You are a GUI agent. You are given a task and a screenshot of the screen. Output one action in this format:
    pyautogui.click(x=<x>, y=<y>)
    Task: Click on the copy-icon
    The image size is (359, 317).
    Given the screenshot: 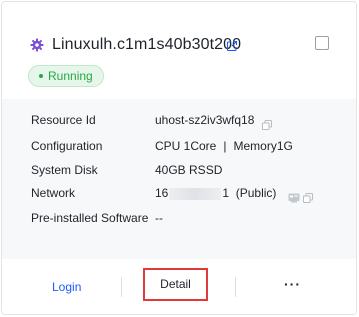 What is the action you would take?
    pyautogui.click(x=267, y=123)
    